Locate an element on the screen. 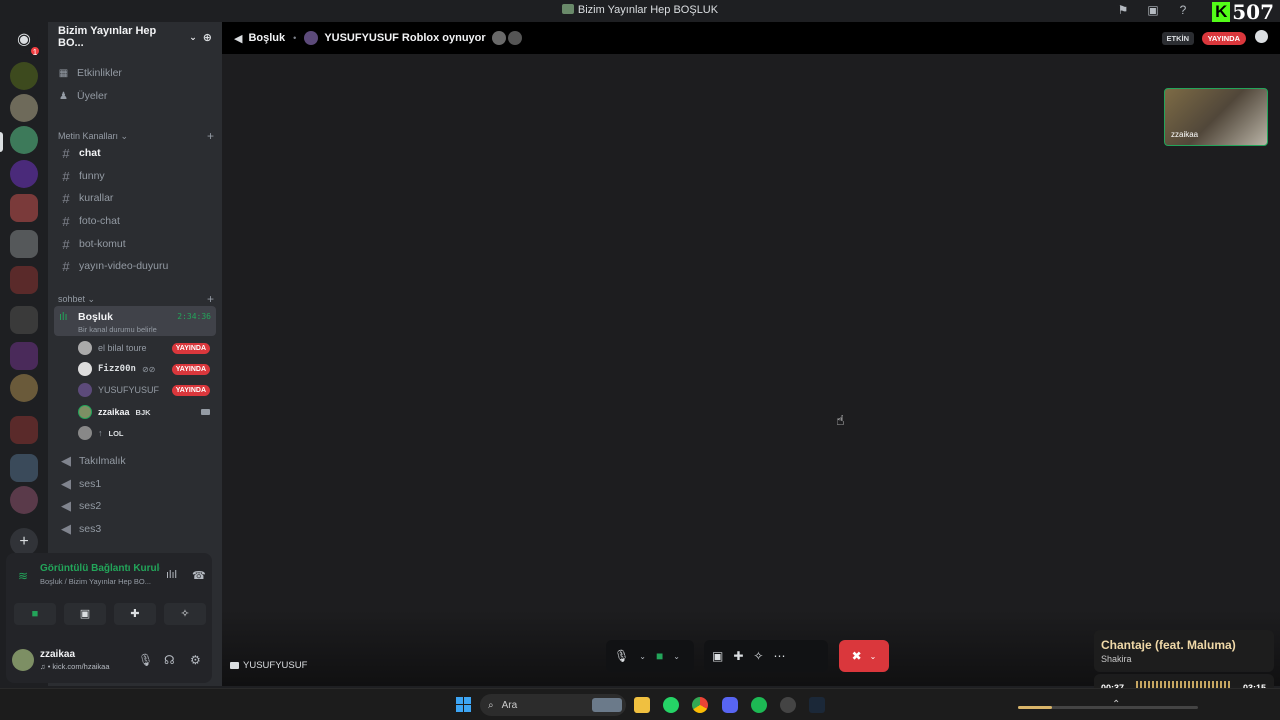 Image resolution: width=1280 pixels, height=720 pixels. app-icon is located at coordinates (788, 705).